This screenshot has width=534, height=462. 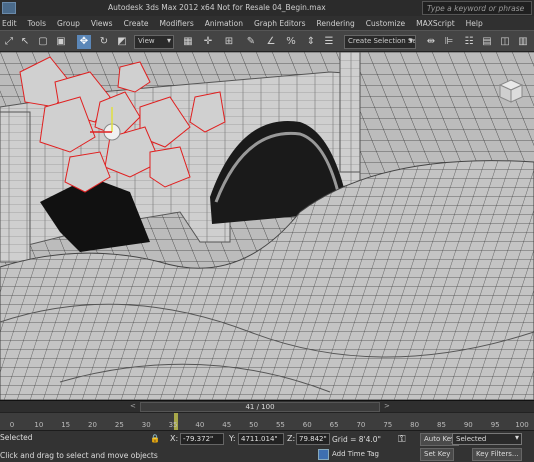 What do you see at coordinates (146, 425) in the screenshot?
I see `timeline-tick-label: 30` at bounding box center [146, 425].